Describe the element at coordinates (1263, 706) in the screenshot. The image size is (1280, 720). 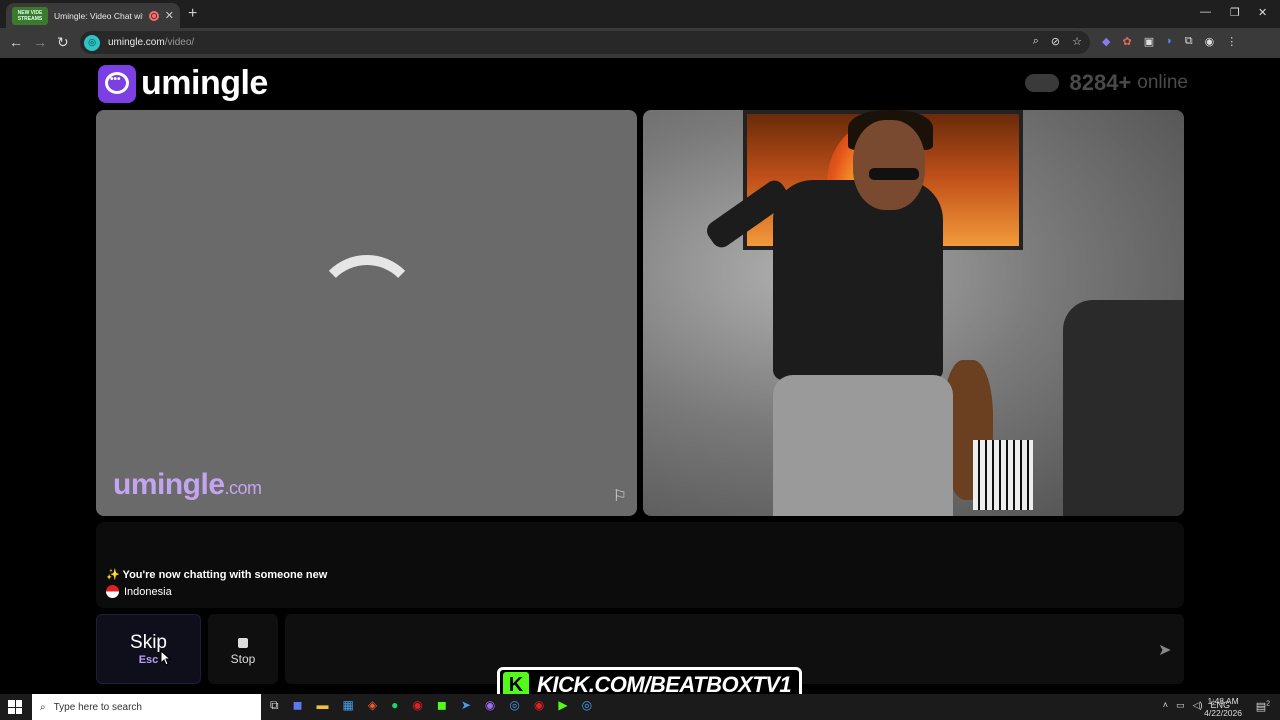
I see `notifications-icon: ▤2` at that location.